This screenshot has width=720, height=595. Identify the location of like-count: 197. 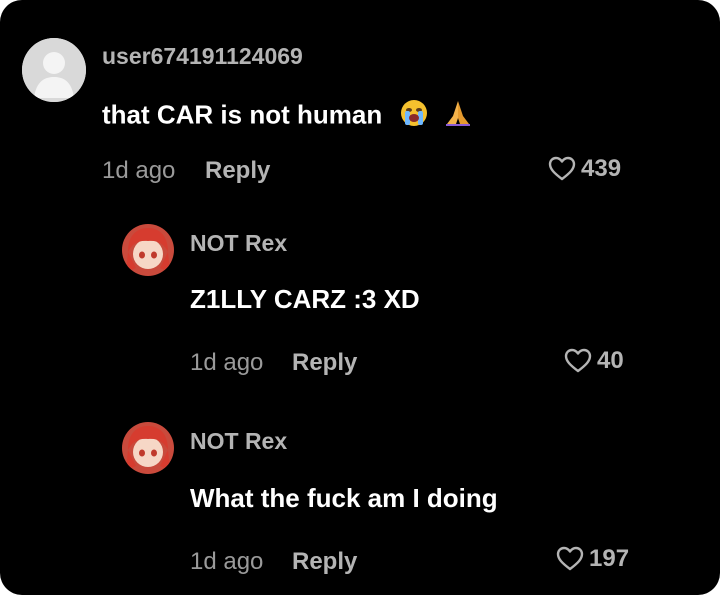
(609, 558).